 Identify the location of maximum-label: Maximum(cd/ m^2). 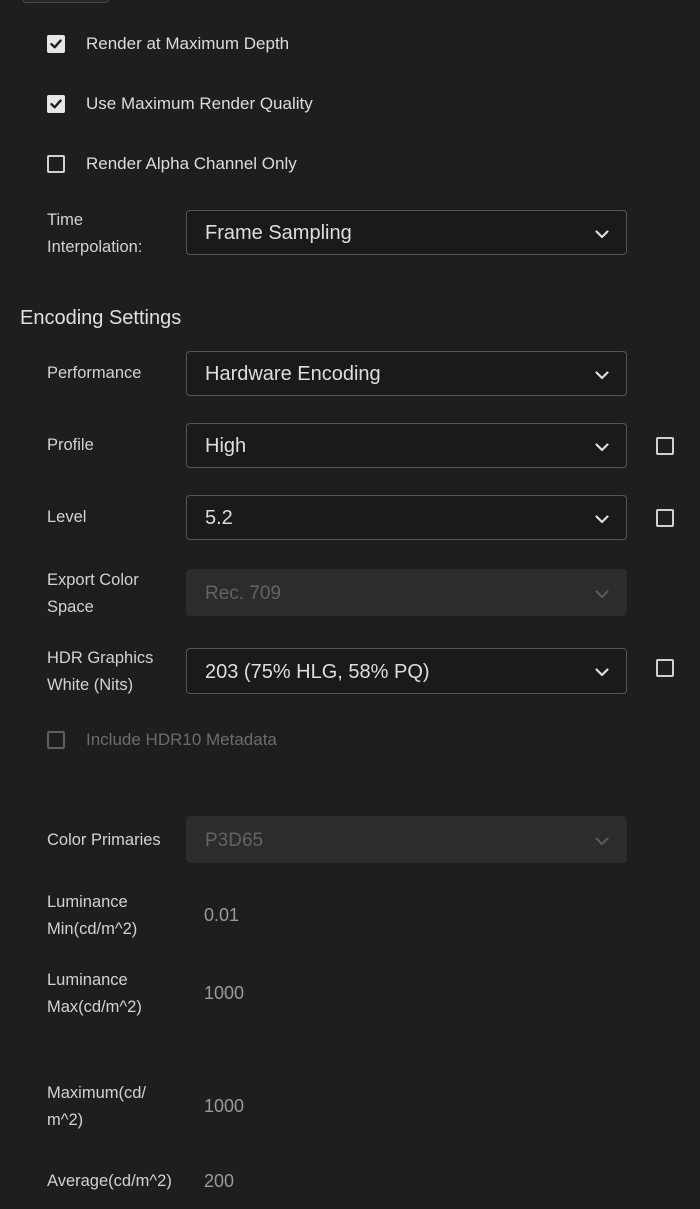
(97, 1106).